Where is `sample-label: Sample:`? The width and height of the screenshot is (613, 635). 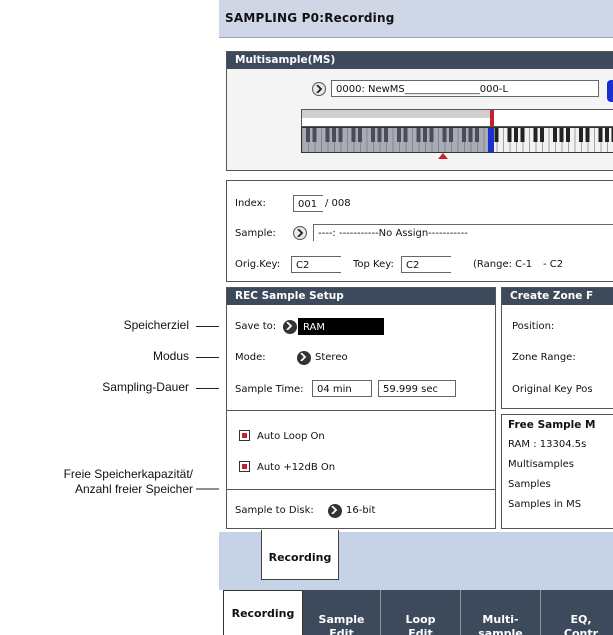
sample-label: Sample: is located at coordinates (255, 233).